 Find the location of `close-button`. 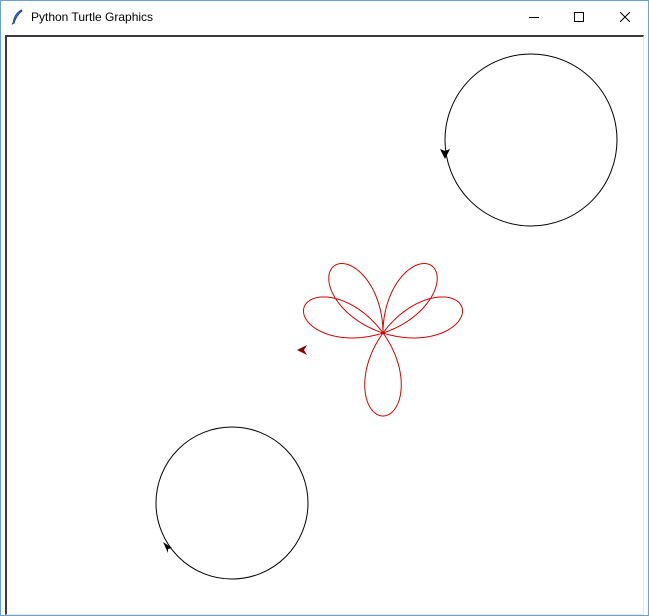

close-button is located at coordinates (625, 16).